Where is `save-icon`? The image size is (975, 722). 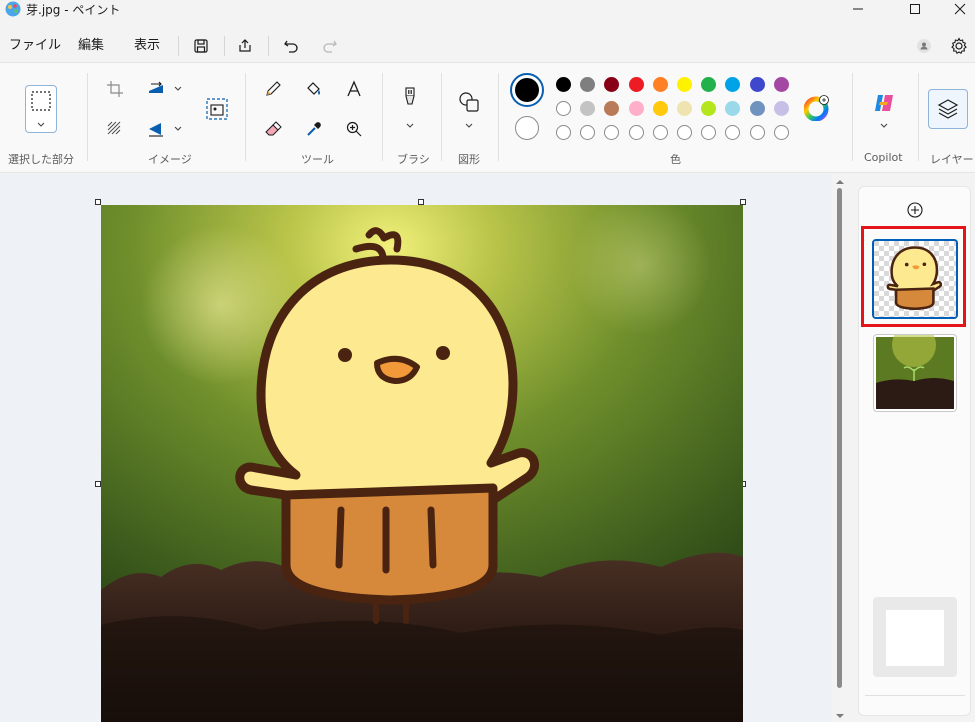 save-icon is located at coordinates (201, 46).